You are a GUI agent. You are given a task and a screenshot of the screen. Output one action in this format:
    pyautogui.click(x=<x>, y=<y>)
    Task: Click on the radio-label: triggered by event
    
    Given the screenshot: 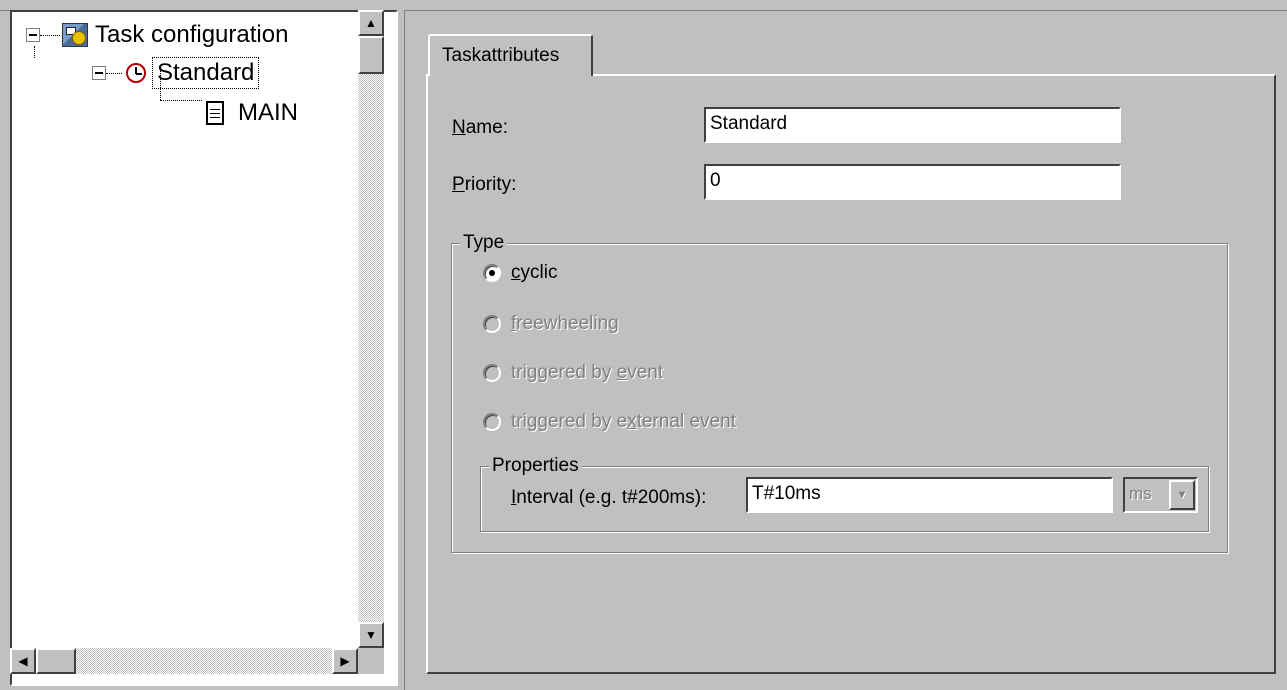 What is the action you would take?
    pyautogui.click(x=587, y=372)
    